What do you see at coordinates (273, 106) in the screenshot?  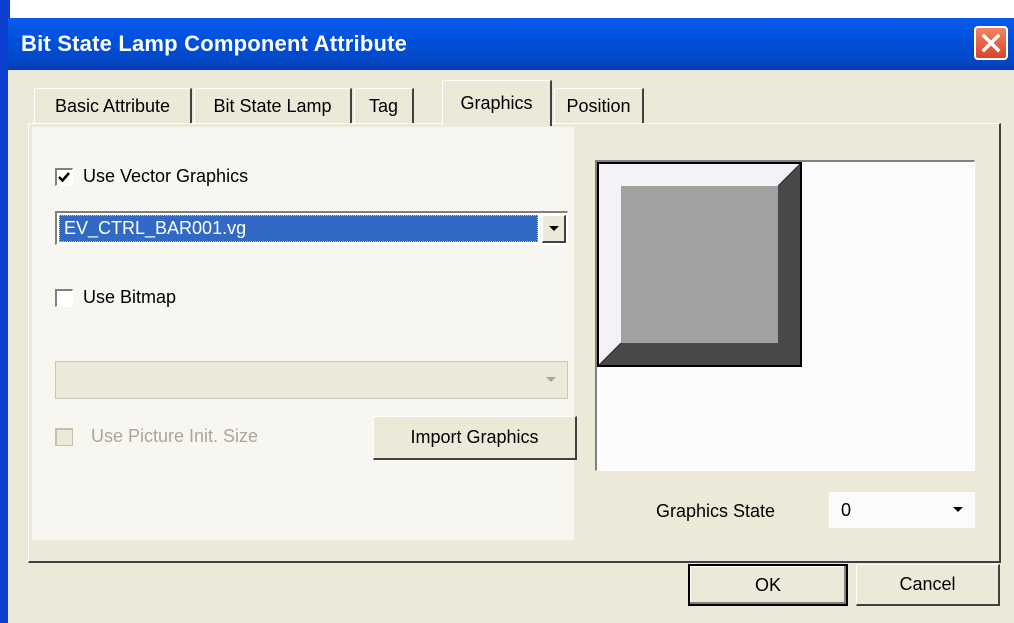 I see `tab-bit-state-lamp: Bit State Lamp` at bounding box center [273, 106].